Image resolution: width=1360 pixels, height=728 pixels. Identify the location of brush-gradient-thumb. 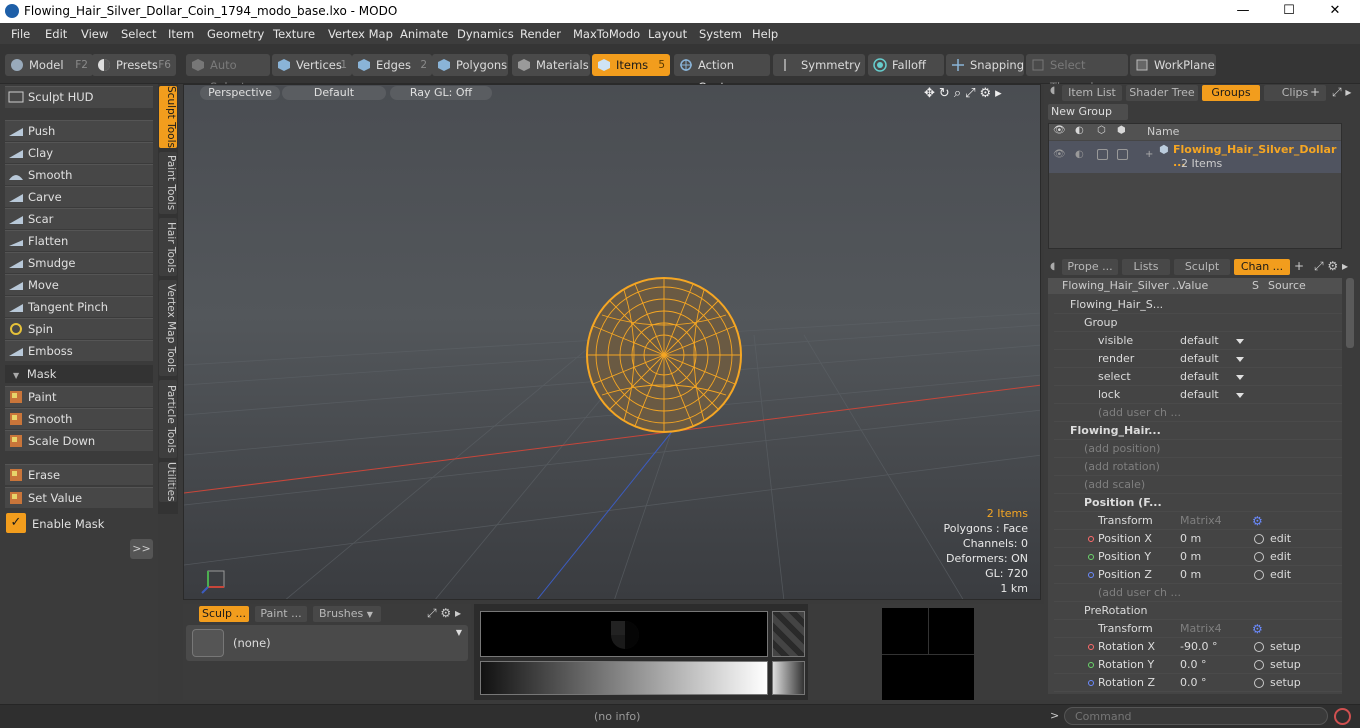
(788, 678).